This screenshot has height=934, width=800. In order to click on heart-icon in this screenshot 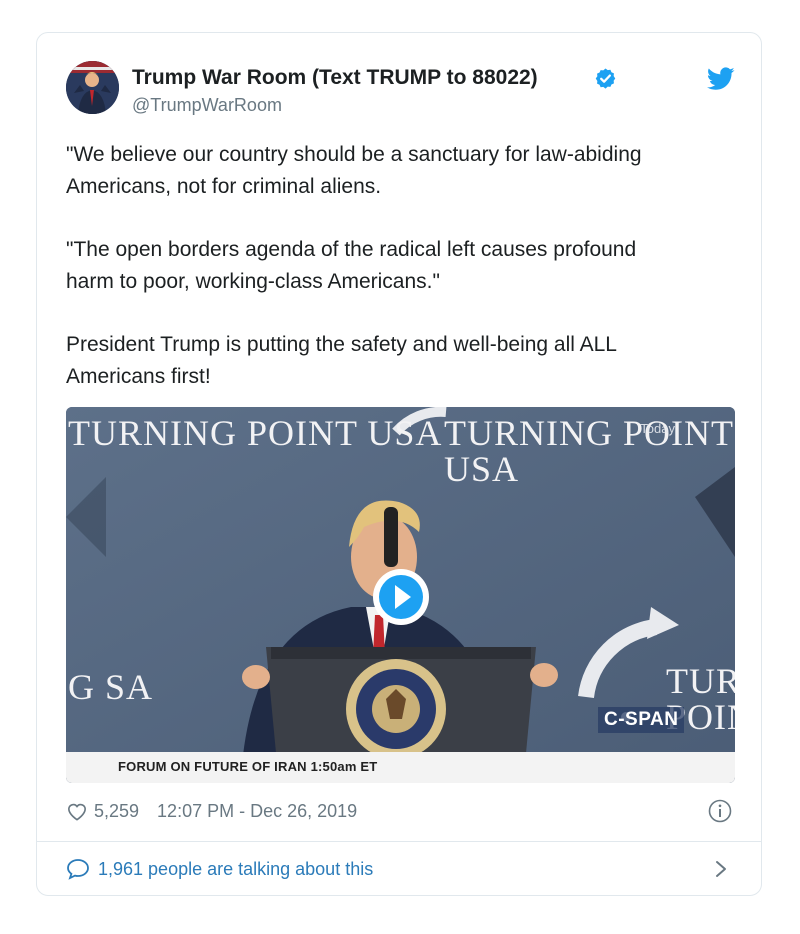, I will do `click(77, 811)`.